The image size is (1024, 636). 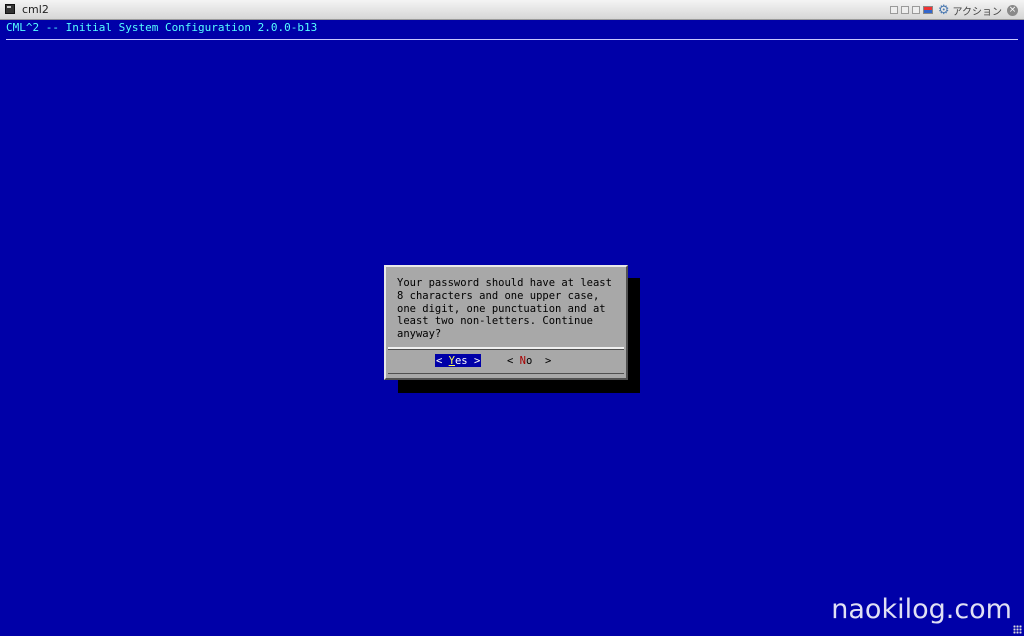 What do you see at coordinates (1012, 10) in the screenshot?
I see `close-icon: ×` at bounding box center [1012, 10].